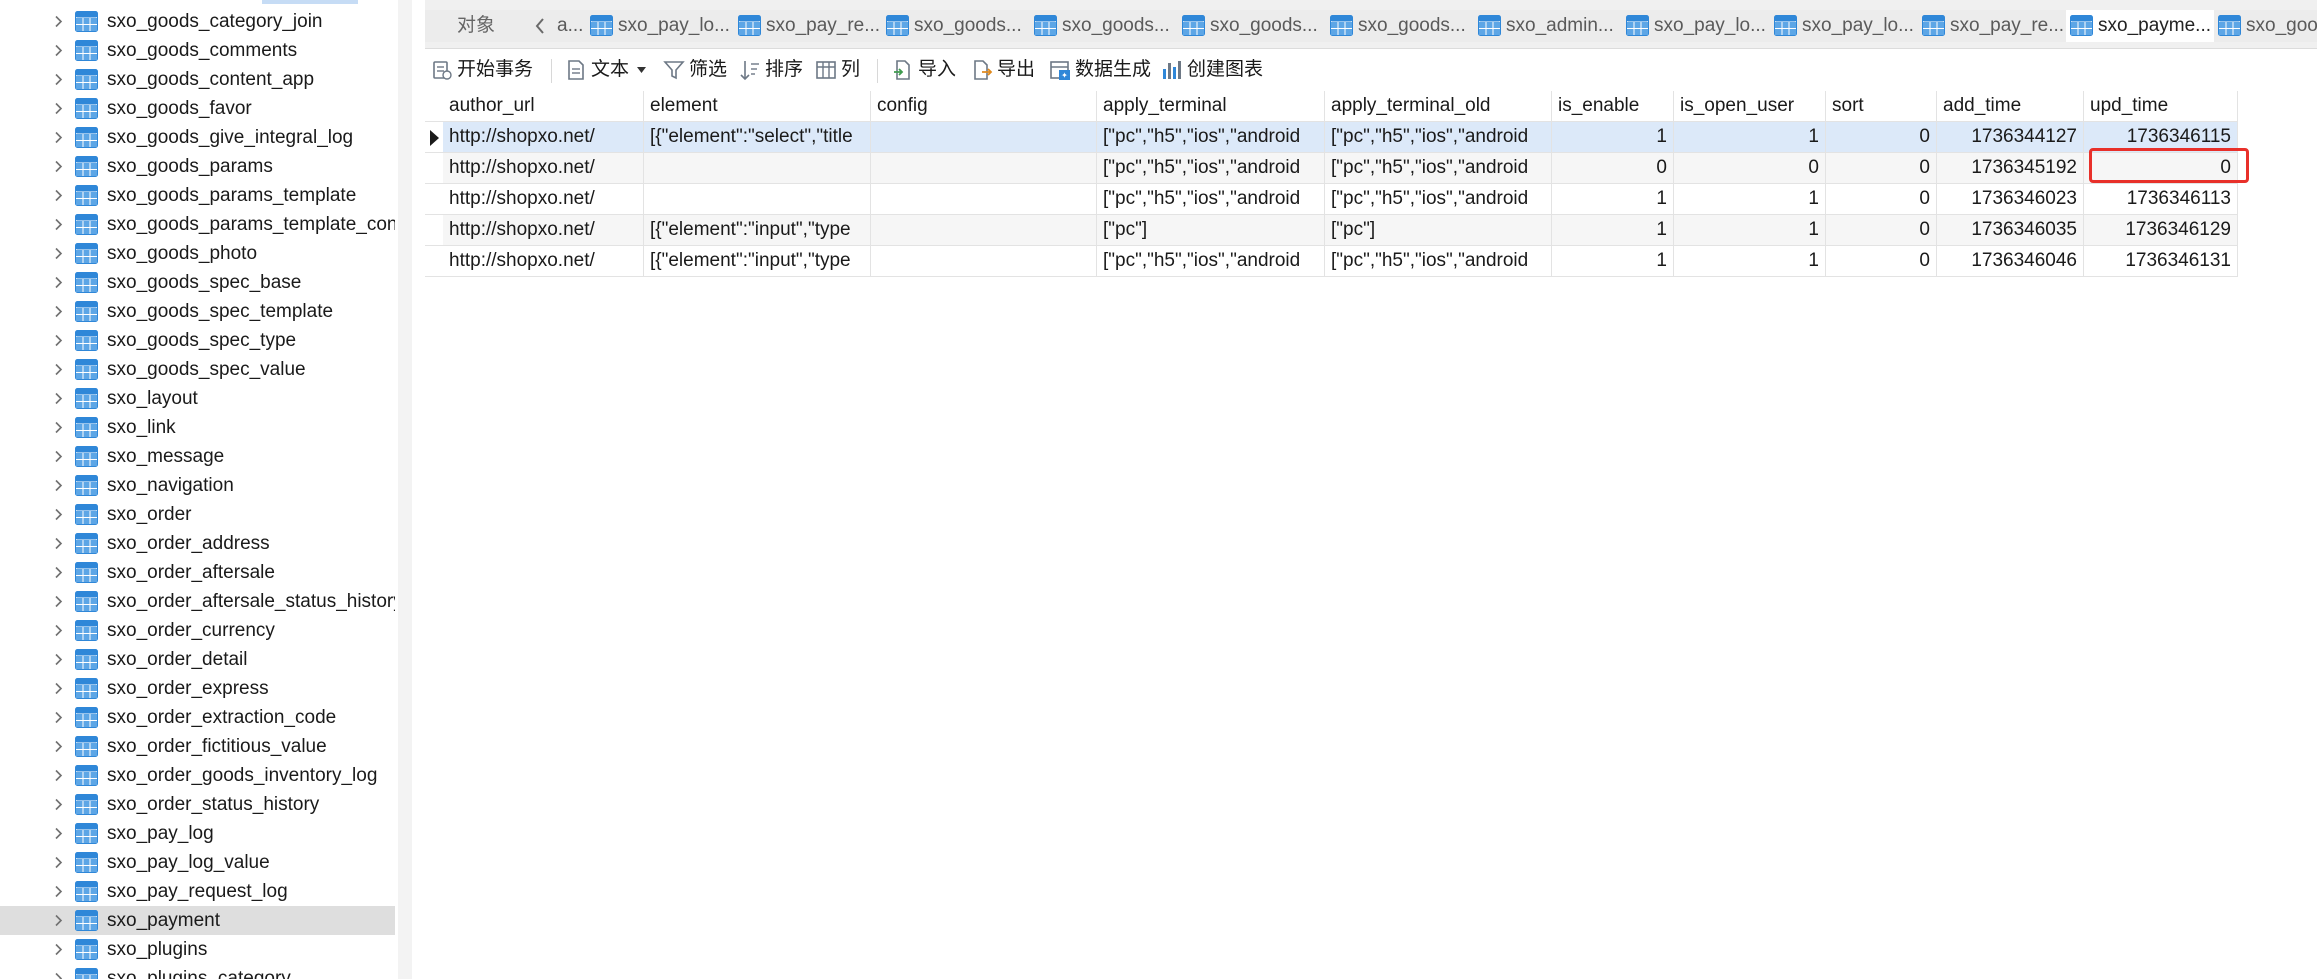  What do you see at coordinates (197, 971) in the screenshot?
I see `sidebar-table-item: sxo_plugins_category` at bounding box center [197, 971].